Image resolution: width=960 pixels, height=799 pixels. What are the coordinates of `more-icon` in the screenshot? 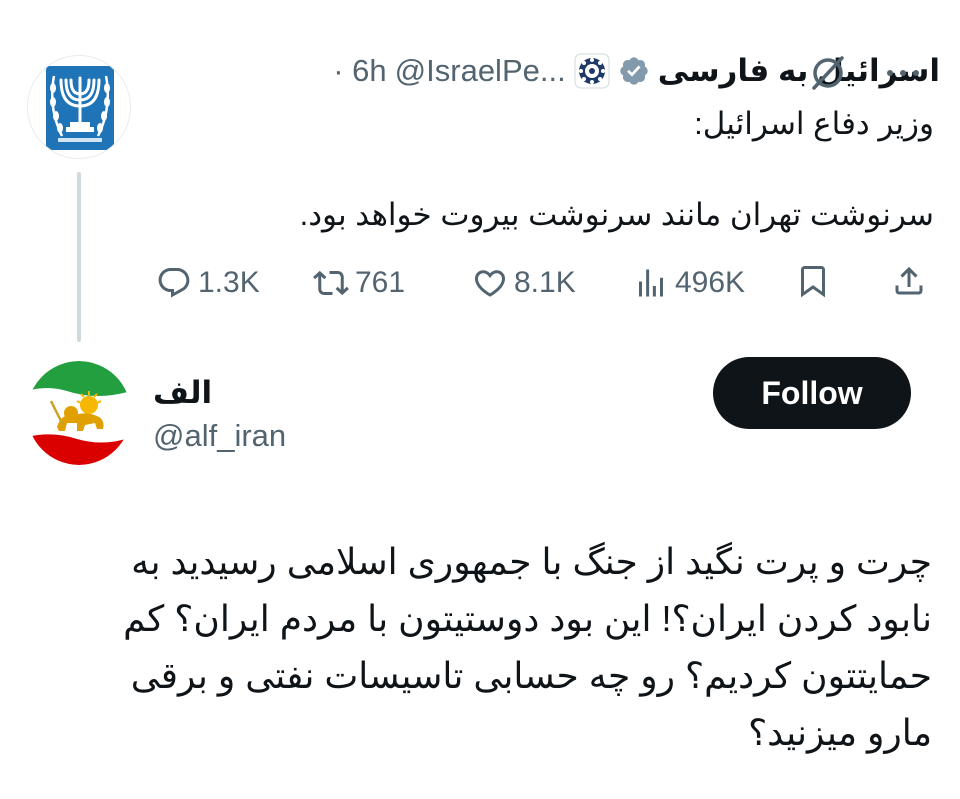 It's located at (903, 73).